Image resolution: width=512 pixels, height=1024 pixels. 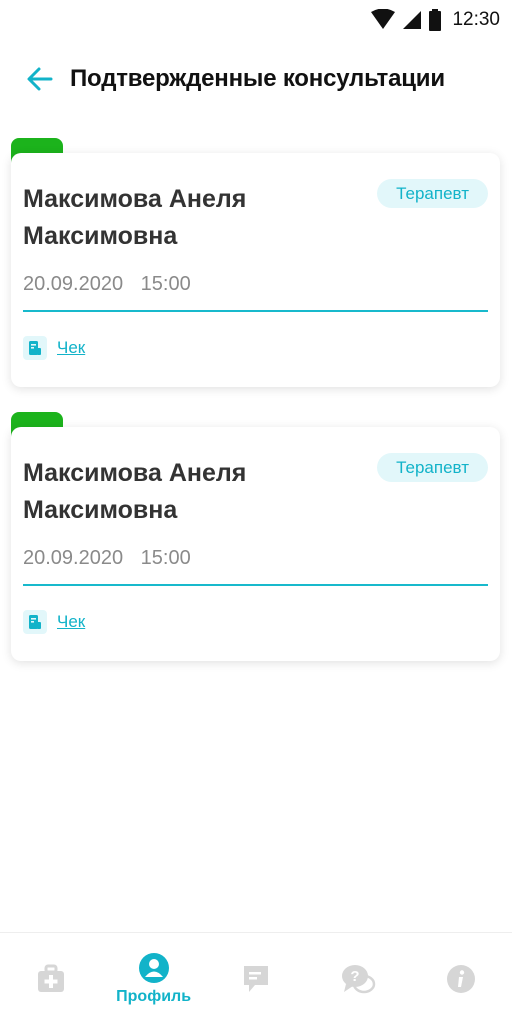 I want to click on nav-item-help: ?, so click(x=358, y=978).